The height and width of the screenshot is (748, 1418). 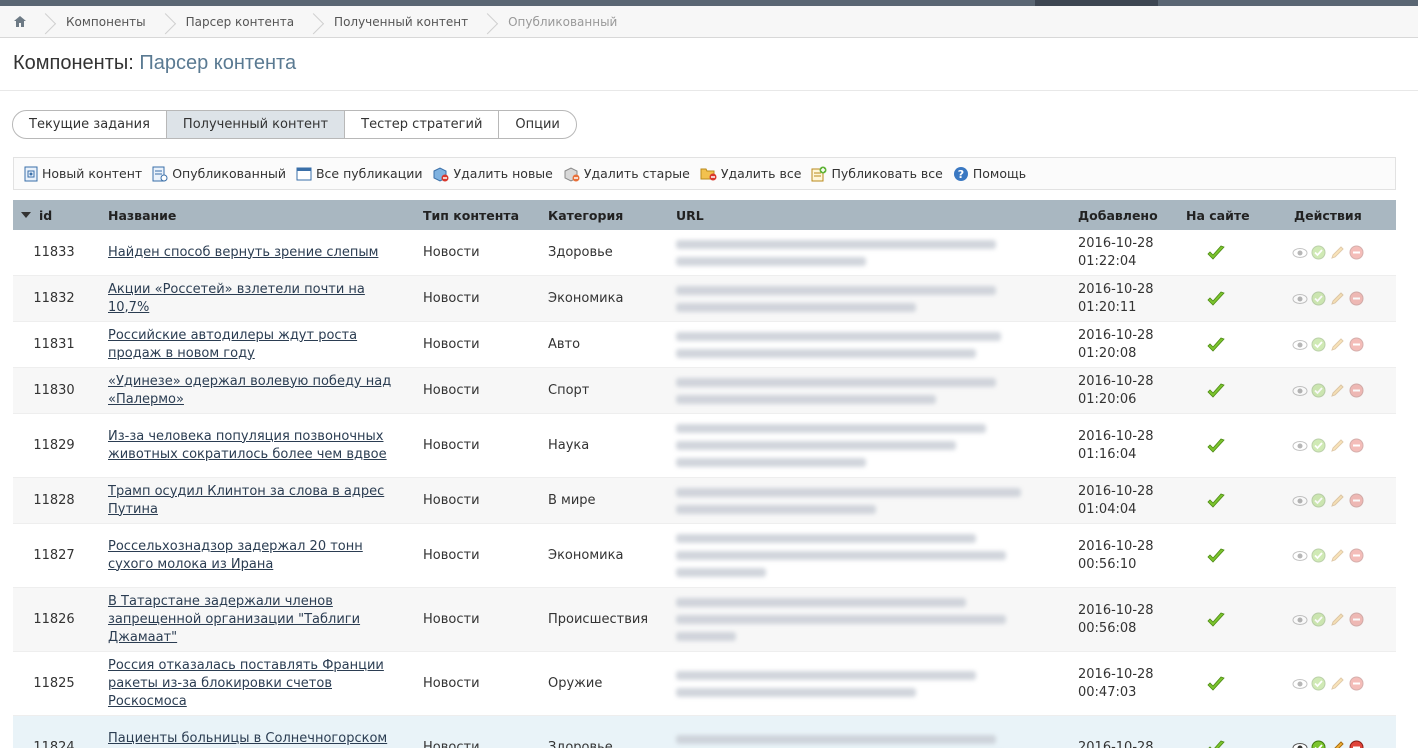 What do you see at coordinates (220, 602) in the screenshot?
I see `row-title-line: В Татарстане задержали членов` at bounding box center [220, 602].